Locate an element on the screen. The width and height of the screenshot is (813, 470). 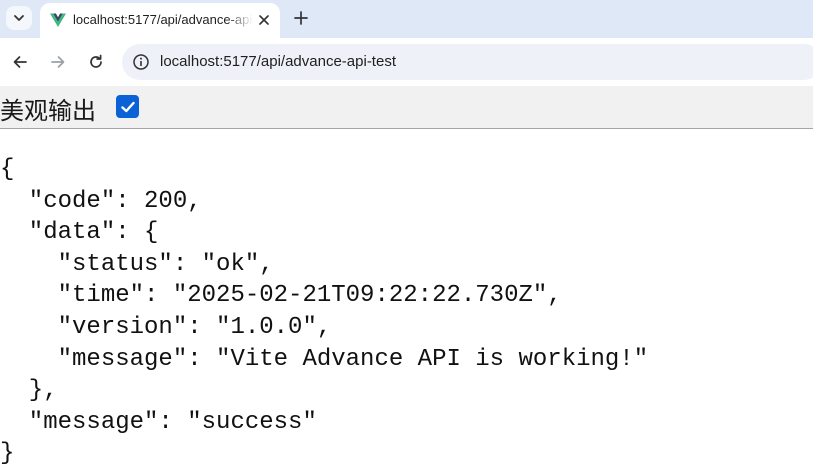
close-icon is located at coordinates (264, 20).